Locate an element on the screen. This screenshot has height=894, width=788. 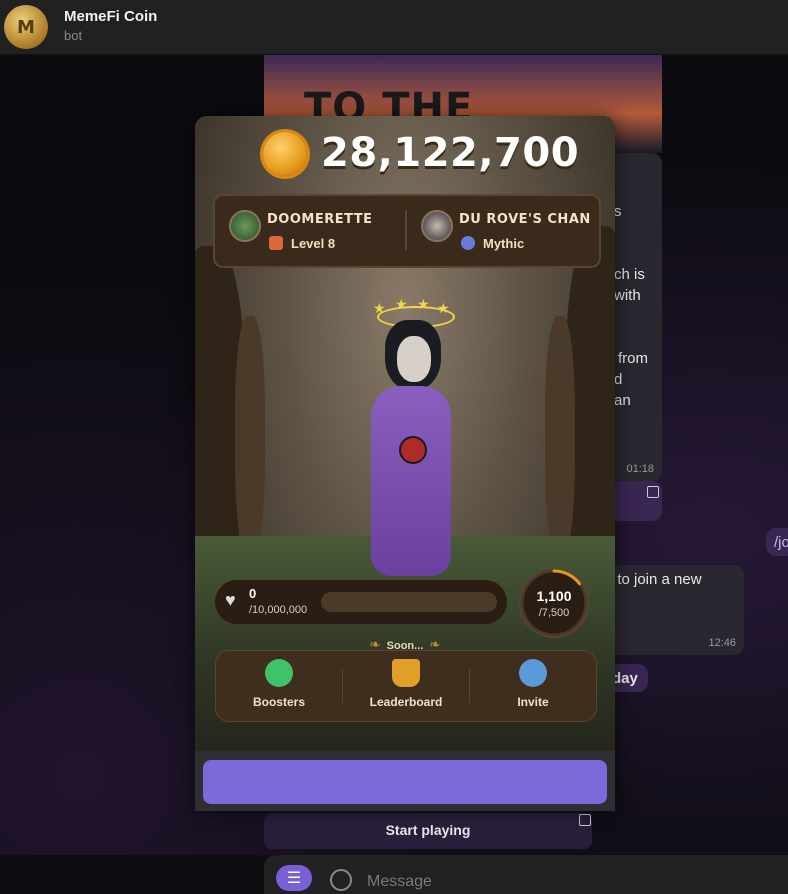
coin-balance: 28,122,700 is located at coordinates (405, 155).